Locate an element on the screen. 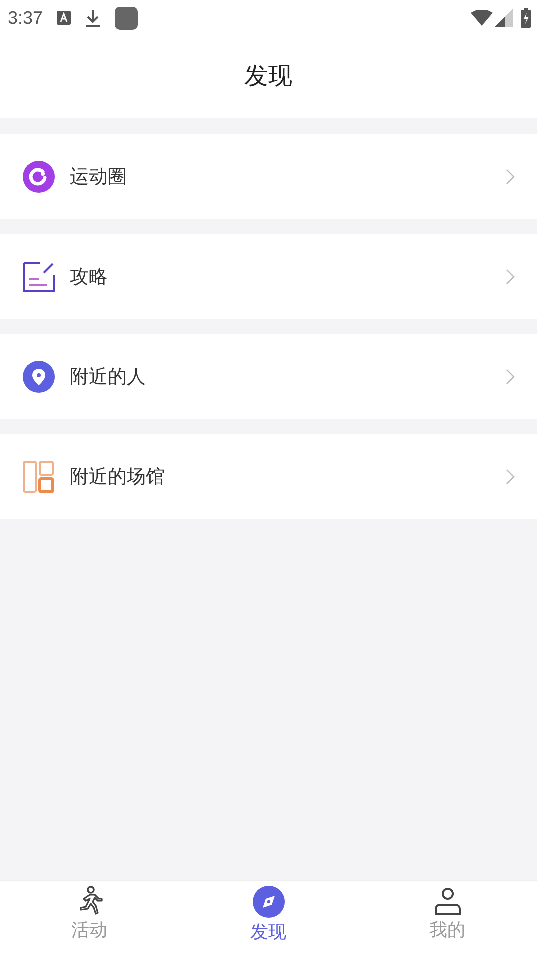 This screenshot has height=956, width=537. menu-label: 附近的人 is located at coordinates (108, 377).